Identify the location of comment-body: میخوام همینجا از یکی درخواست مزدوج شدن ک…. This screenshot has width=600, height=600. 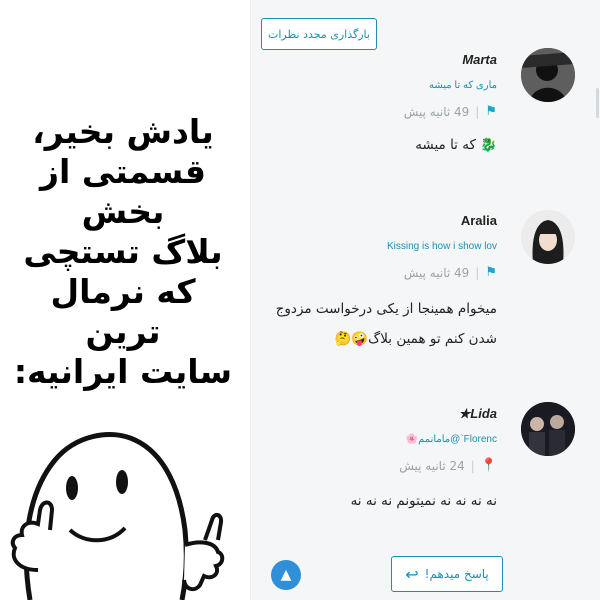
(386, 324).